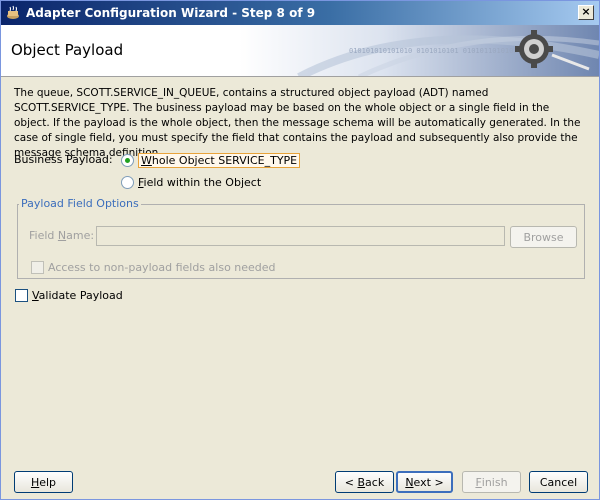 This screenshot has height=500, width=600. Describe the element at coordinates (48, 482) in the screenshot. I see `button-label: elp` at that location.